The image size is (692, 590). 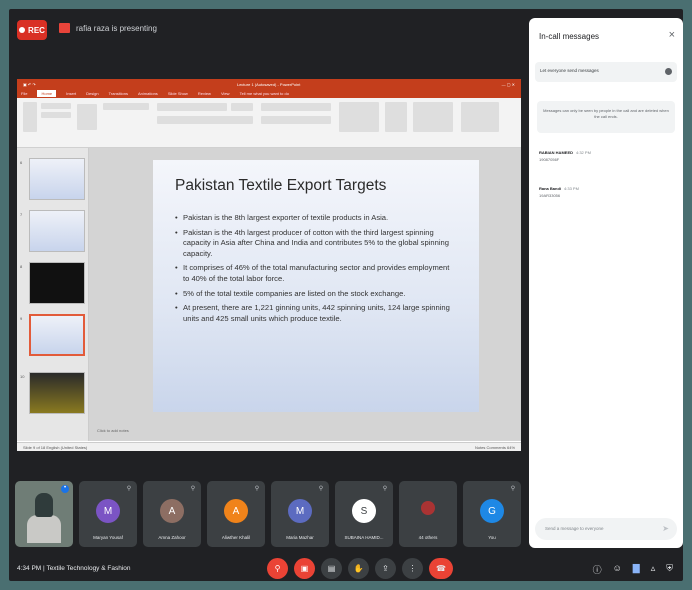 What do you see at coordinates (300, 514) in the screenshot?
I see `participant-tile: ⚲ M Maria Mazhar` at bounding box center [300, 514].